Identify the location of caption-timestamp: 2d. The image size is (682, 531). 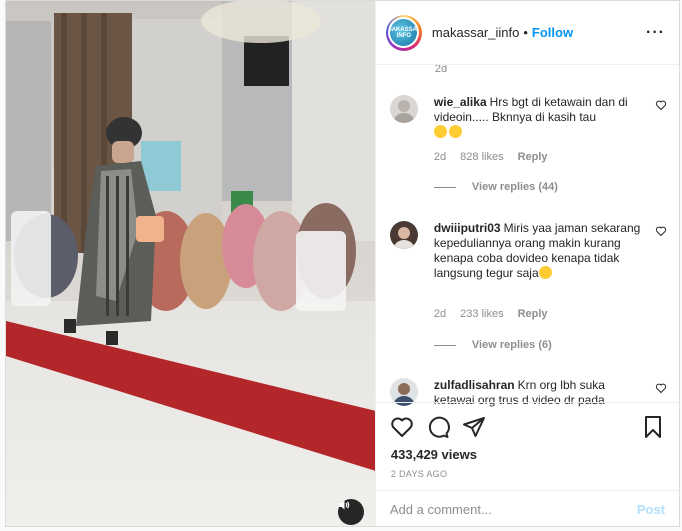
(441, 70).